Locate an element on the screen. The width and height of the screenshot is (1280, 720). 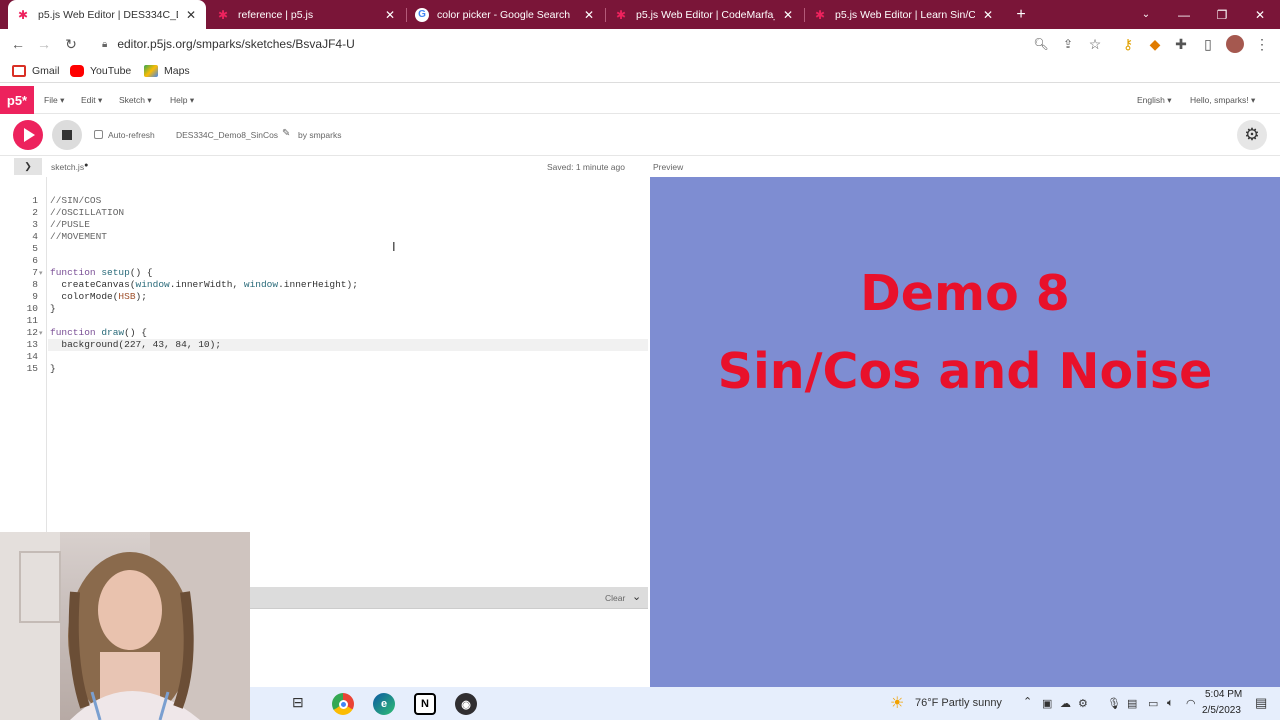
stop-button is located at coordinates (67, 135).